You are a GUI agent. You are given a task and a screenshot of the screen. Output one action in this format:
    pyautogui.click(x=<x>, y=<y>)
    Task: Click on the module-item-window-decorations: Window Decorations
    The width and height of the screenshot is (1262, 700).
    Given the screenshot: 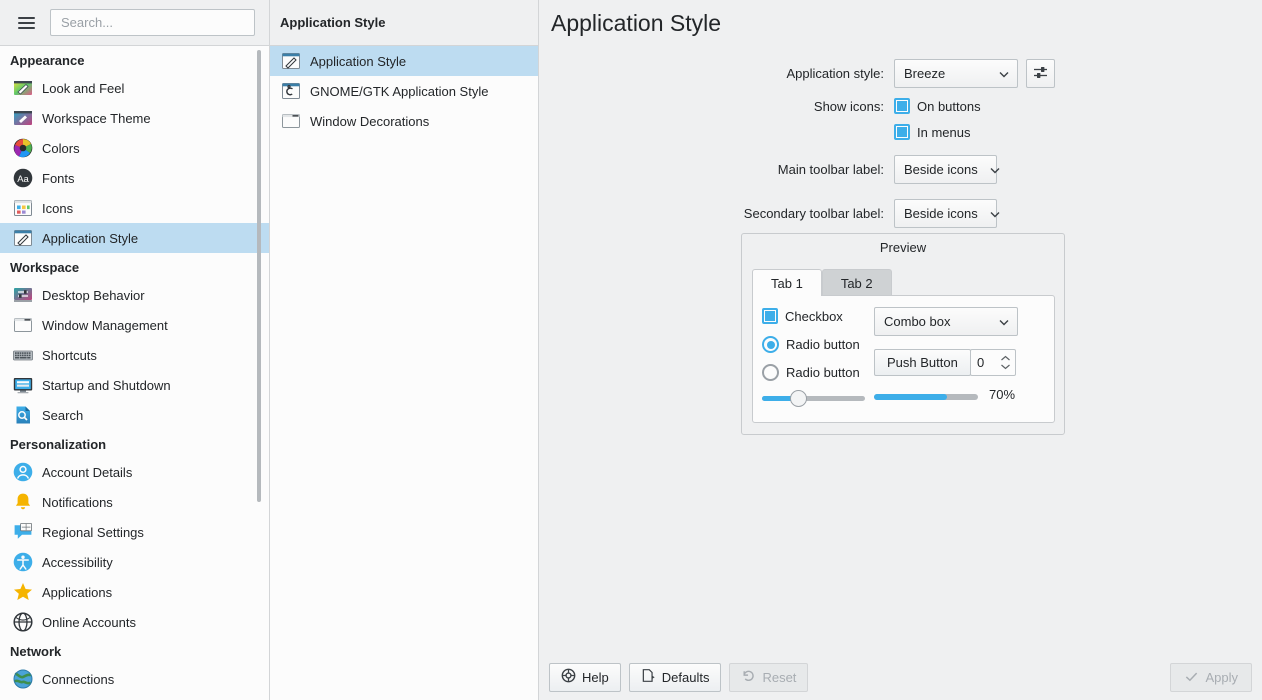 What is the action you would take?
    pyautogui.click(x=404, y=121)
    